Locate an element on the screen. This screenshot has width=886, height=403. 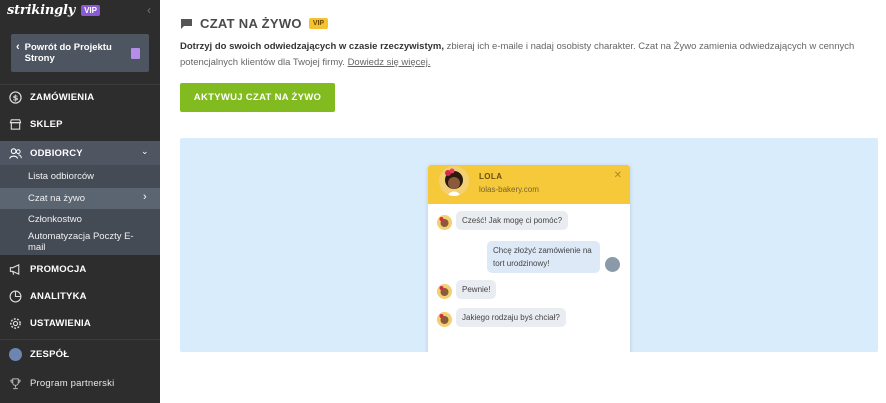
chat-bubble-icon is located at coordinates (186, 23).